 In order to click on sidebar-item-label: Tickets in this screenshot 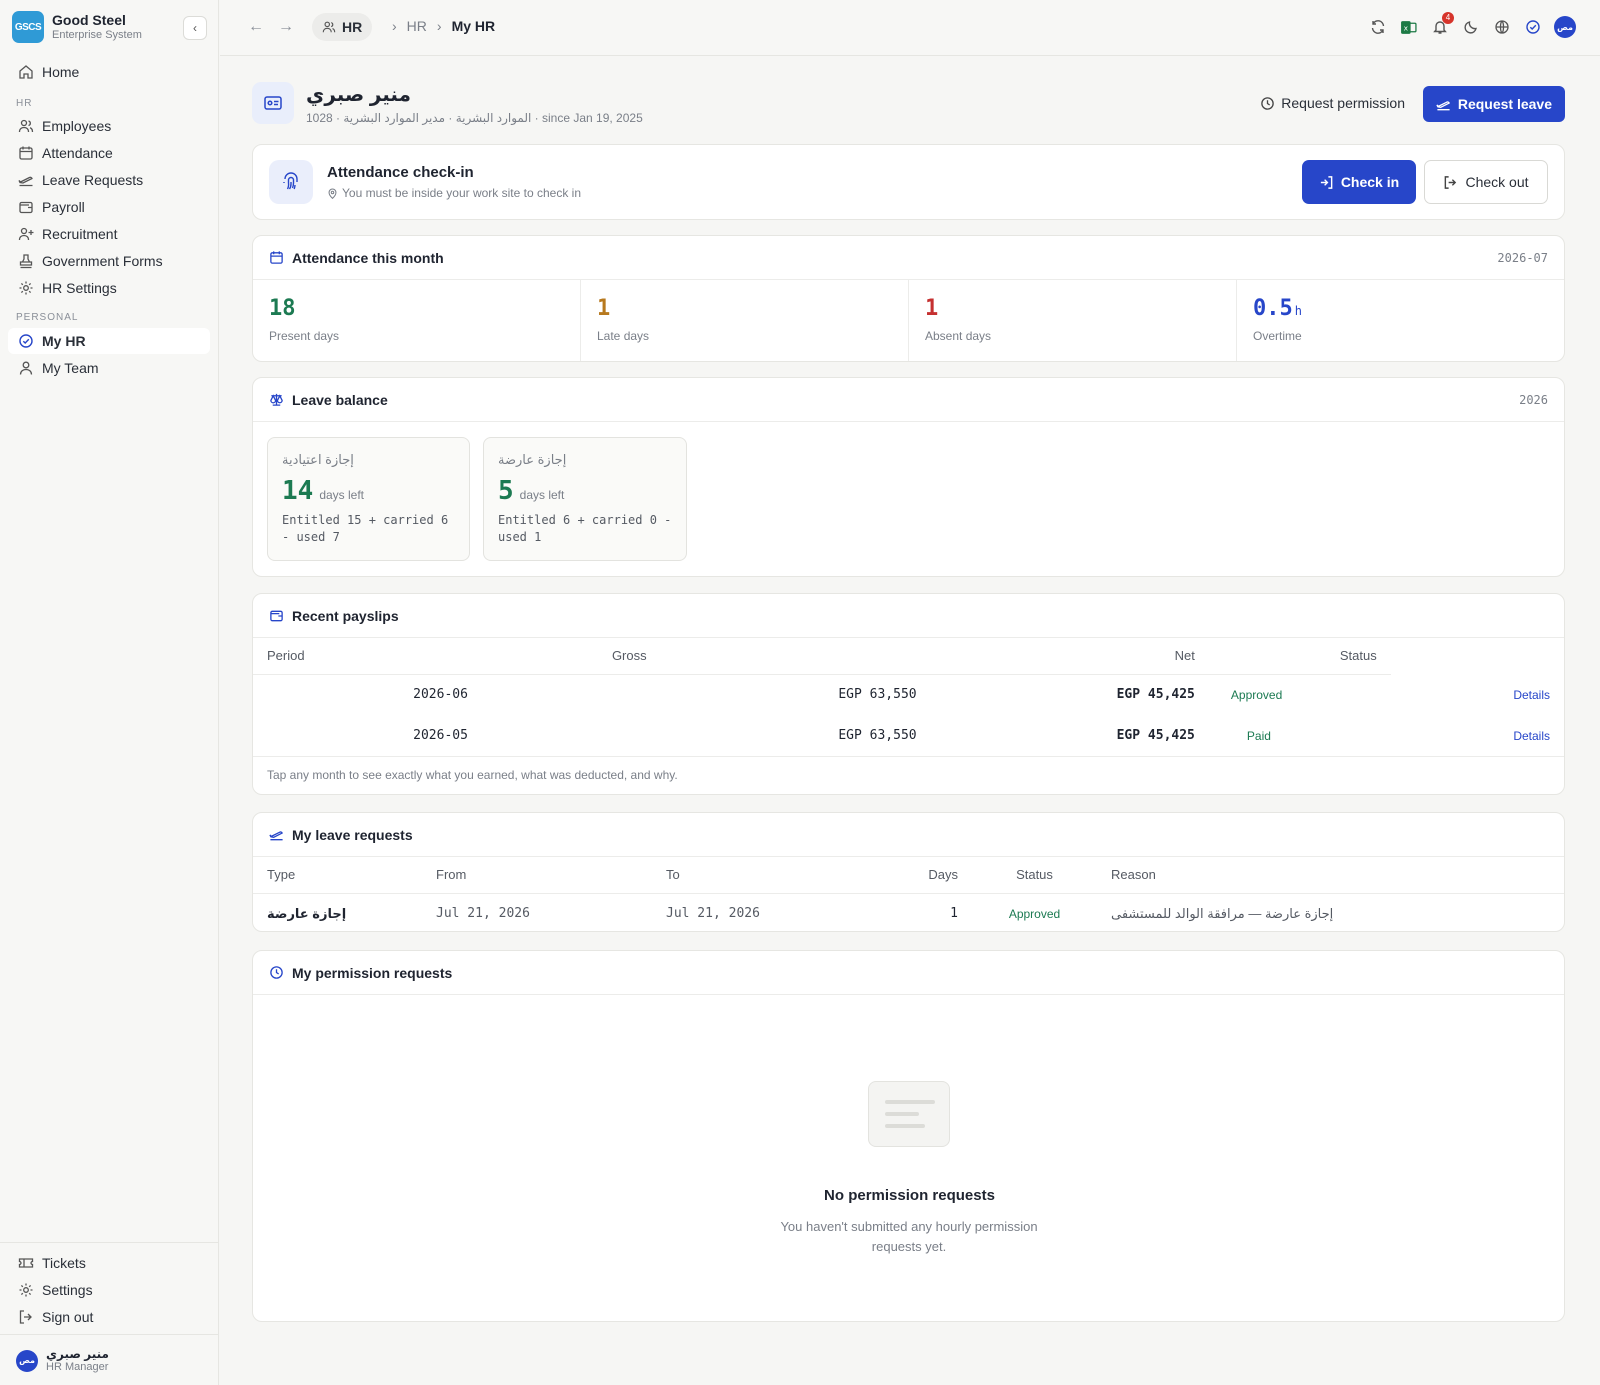, I will do `click(64, 1263)`.